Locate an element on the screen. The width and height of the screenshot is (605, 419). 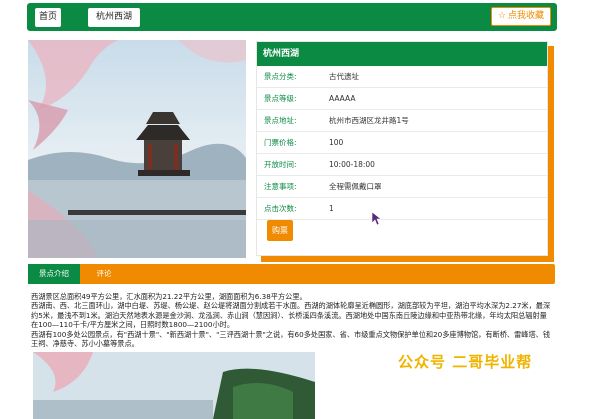
row-address: 景点地址: 杭州市西湖区龙井路1号 is located at coordinates (402, 121).